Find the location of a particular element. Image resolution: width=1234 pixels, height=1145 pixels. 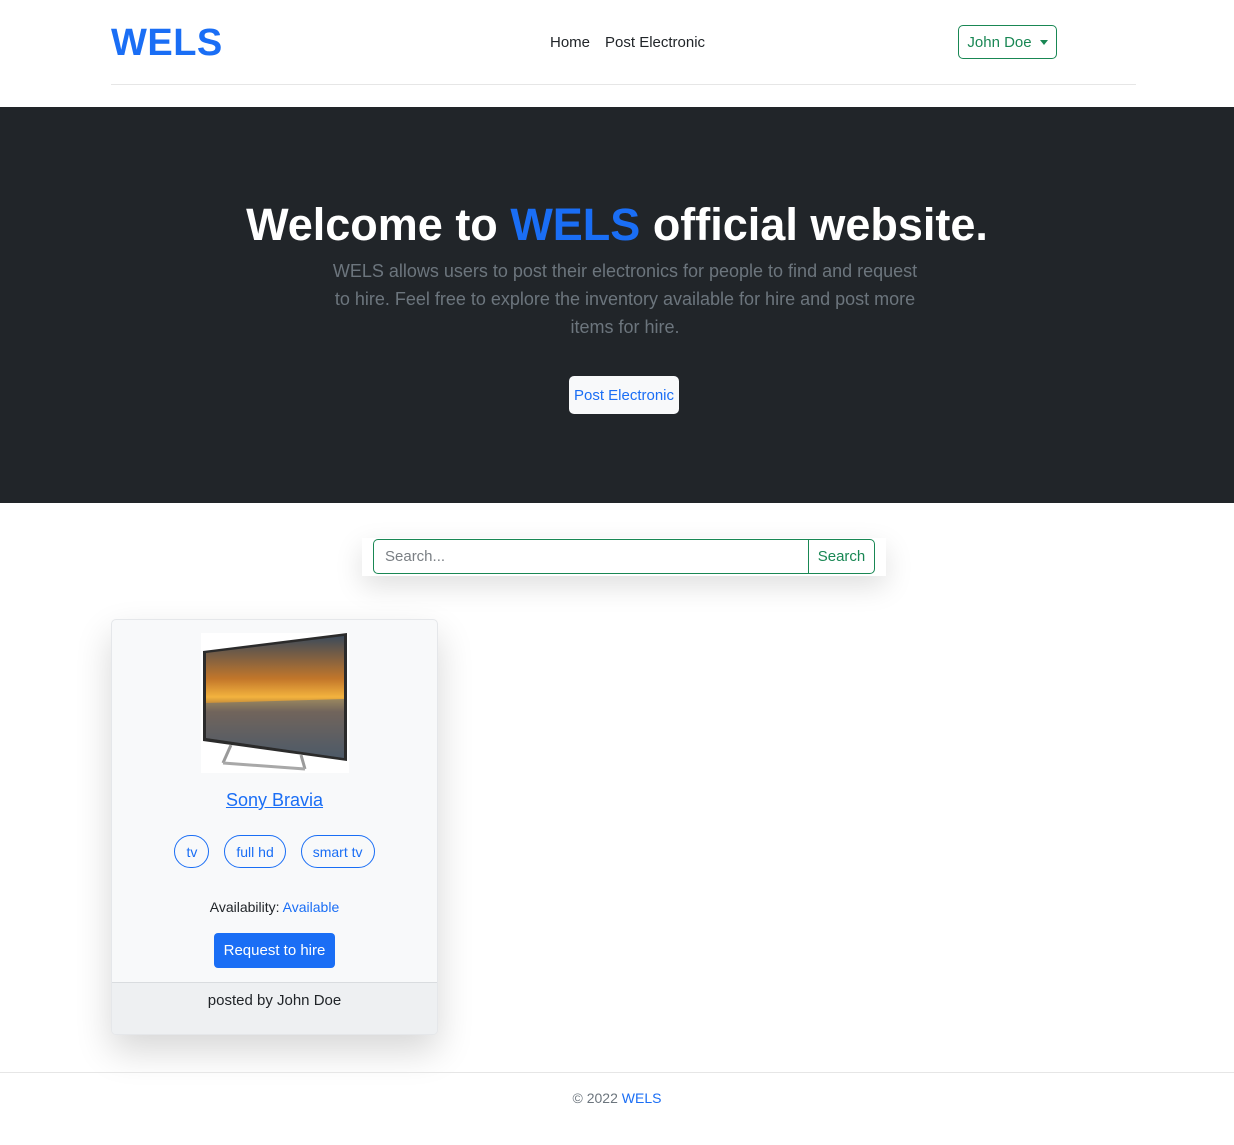

search-button: Search is located at coordinates (841, 556).